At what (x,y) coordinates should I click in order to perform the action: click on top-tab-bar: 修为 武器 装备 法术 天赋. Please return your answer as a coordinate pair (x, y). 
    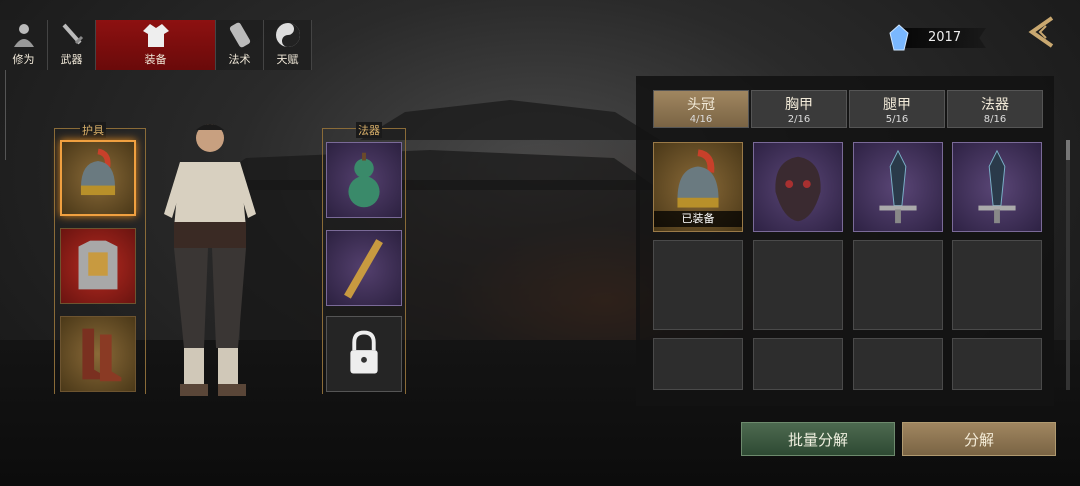
    Looking at the image, I should click on (156, 45).